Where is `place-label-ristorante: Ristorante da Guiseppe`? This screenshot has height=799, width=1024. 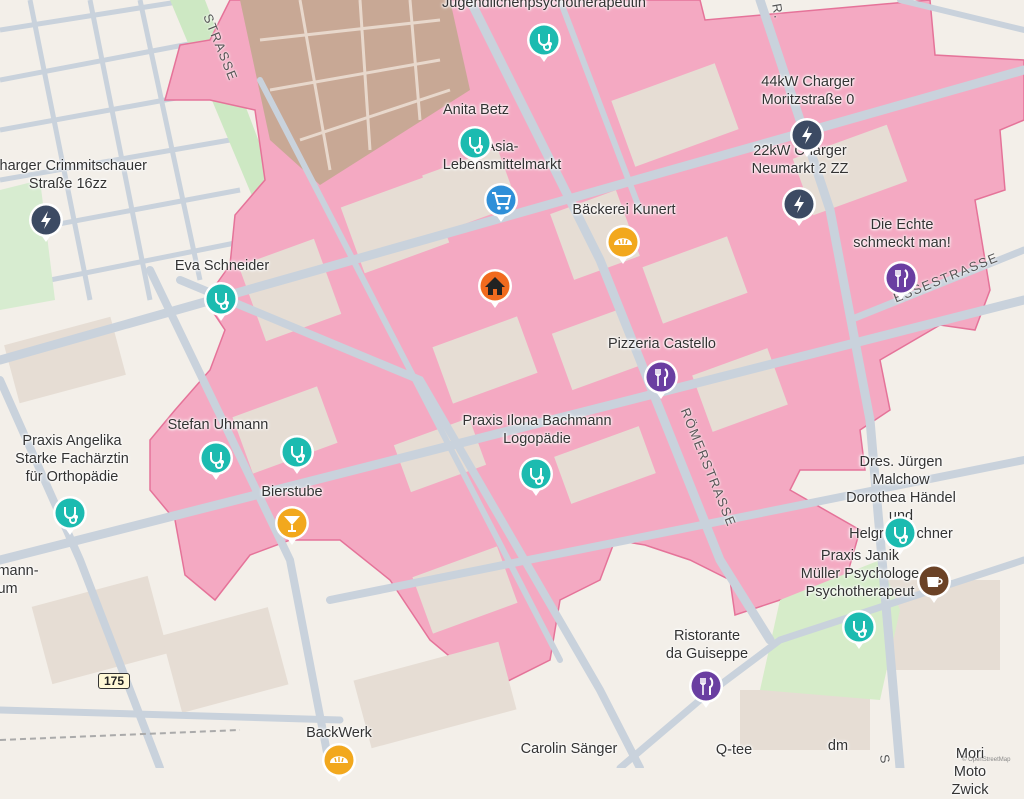 place-label-ristorante: Ristorante da Guiseppe is located at coordinates (707, 645).